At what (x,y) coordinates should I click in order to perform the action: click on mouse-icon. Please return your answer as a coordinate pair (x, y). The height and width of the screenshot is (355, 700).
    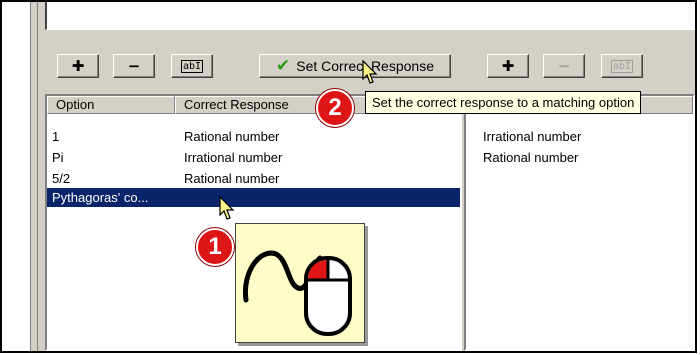
    Looking at the image, I should click on (297, 293).